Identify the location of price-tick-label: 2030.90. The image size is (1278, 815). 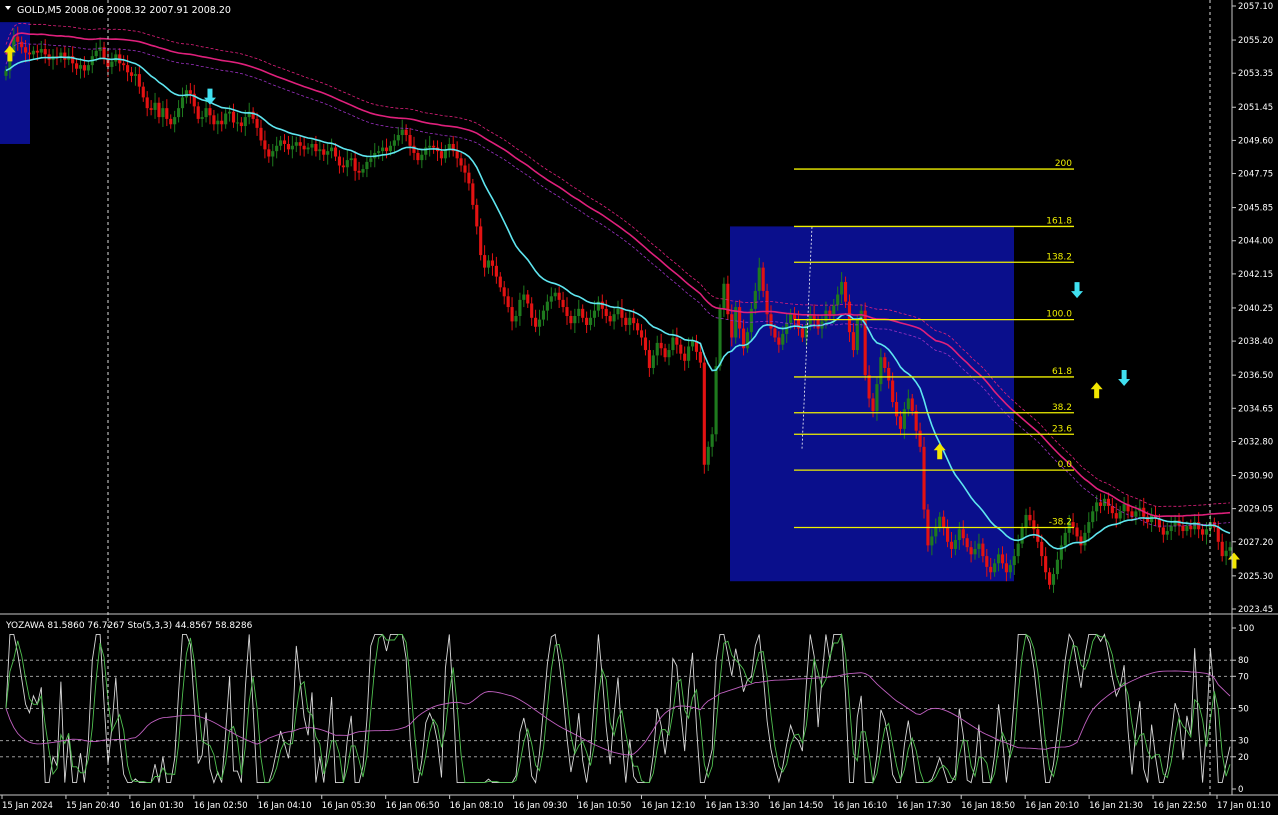
(1255, 476).